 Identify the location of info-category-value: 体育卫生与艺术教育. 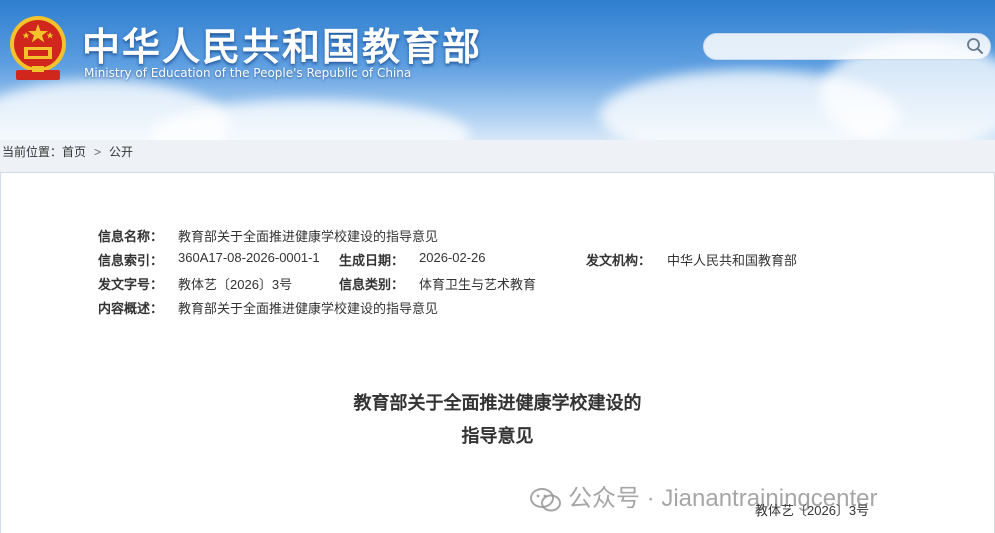
(478, 284).